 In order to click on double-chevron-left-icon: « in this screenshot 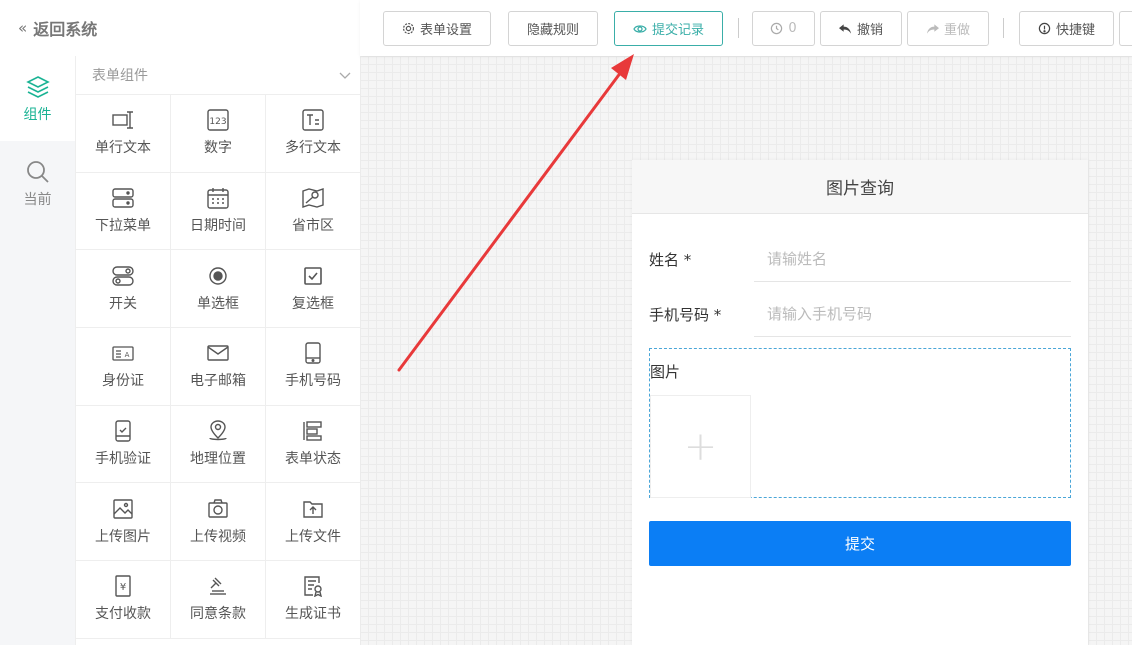, I will do `click(23, 27)`.